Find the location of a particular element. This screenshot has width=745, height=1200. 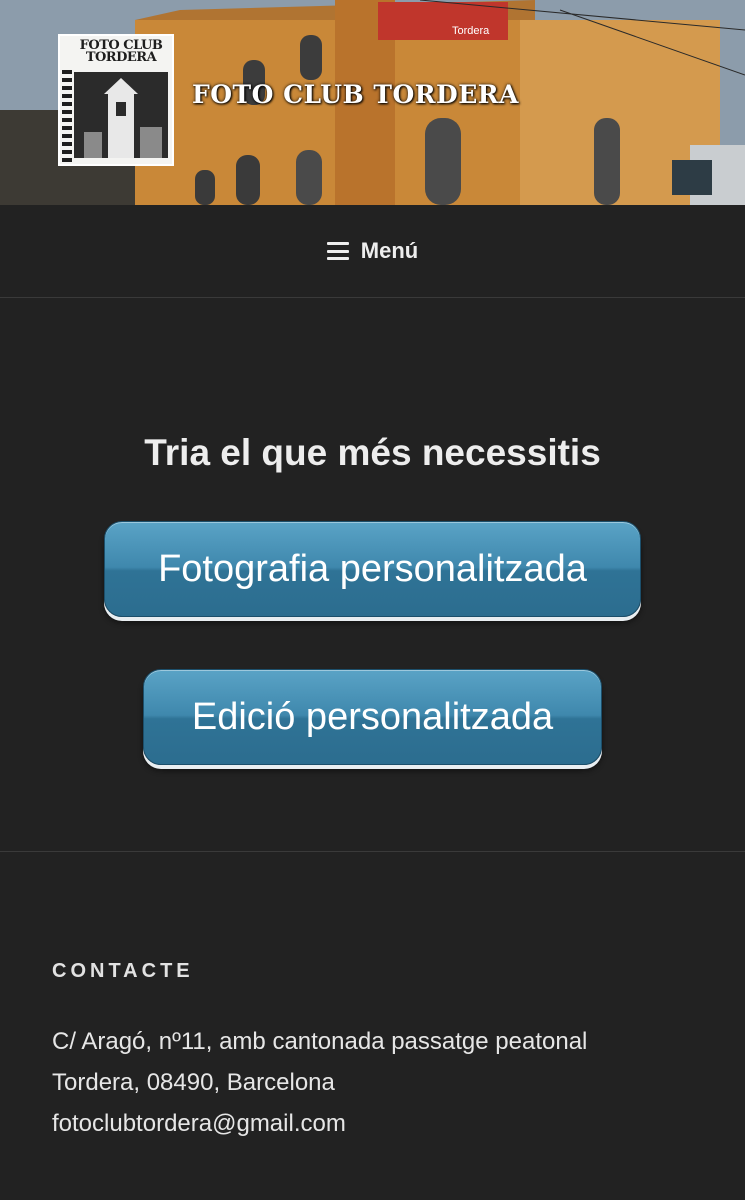

footer-divider is located at coordinates (372, 851).